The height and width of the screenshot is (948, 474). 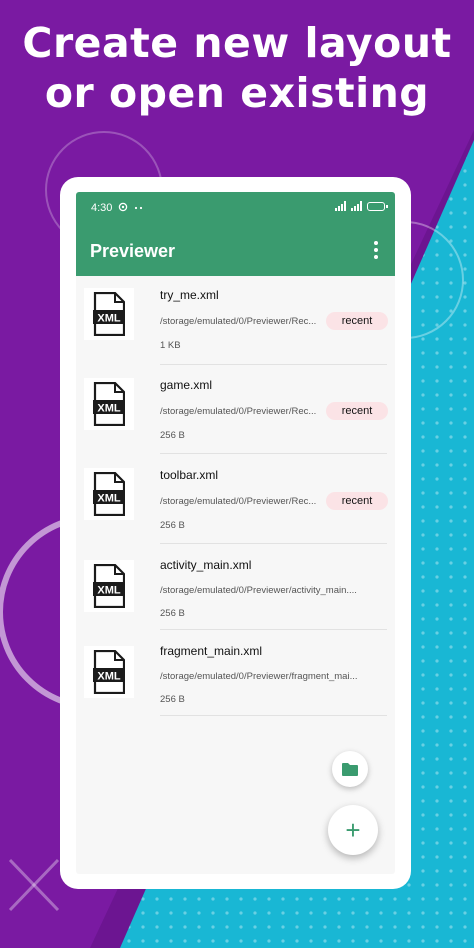 What do you see at coordinates (189, 295) in the screenshot?
I see `file-name: try_me.xml` at bounding box center [189, 295].